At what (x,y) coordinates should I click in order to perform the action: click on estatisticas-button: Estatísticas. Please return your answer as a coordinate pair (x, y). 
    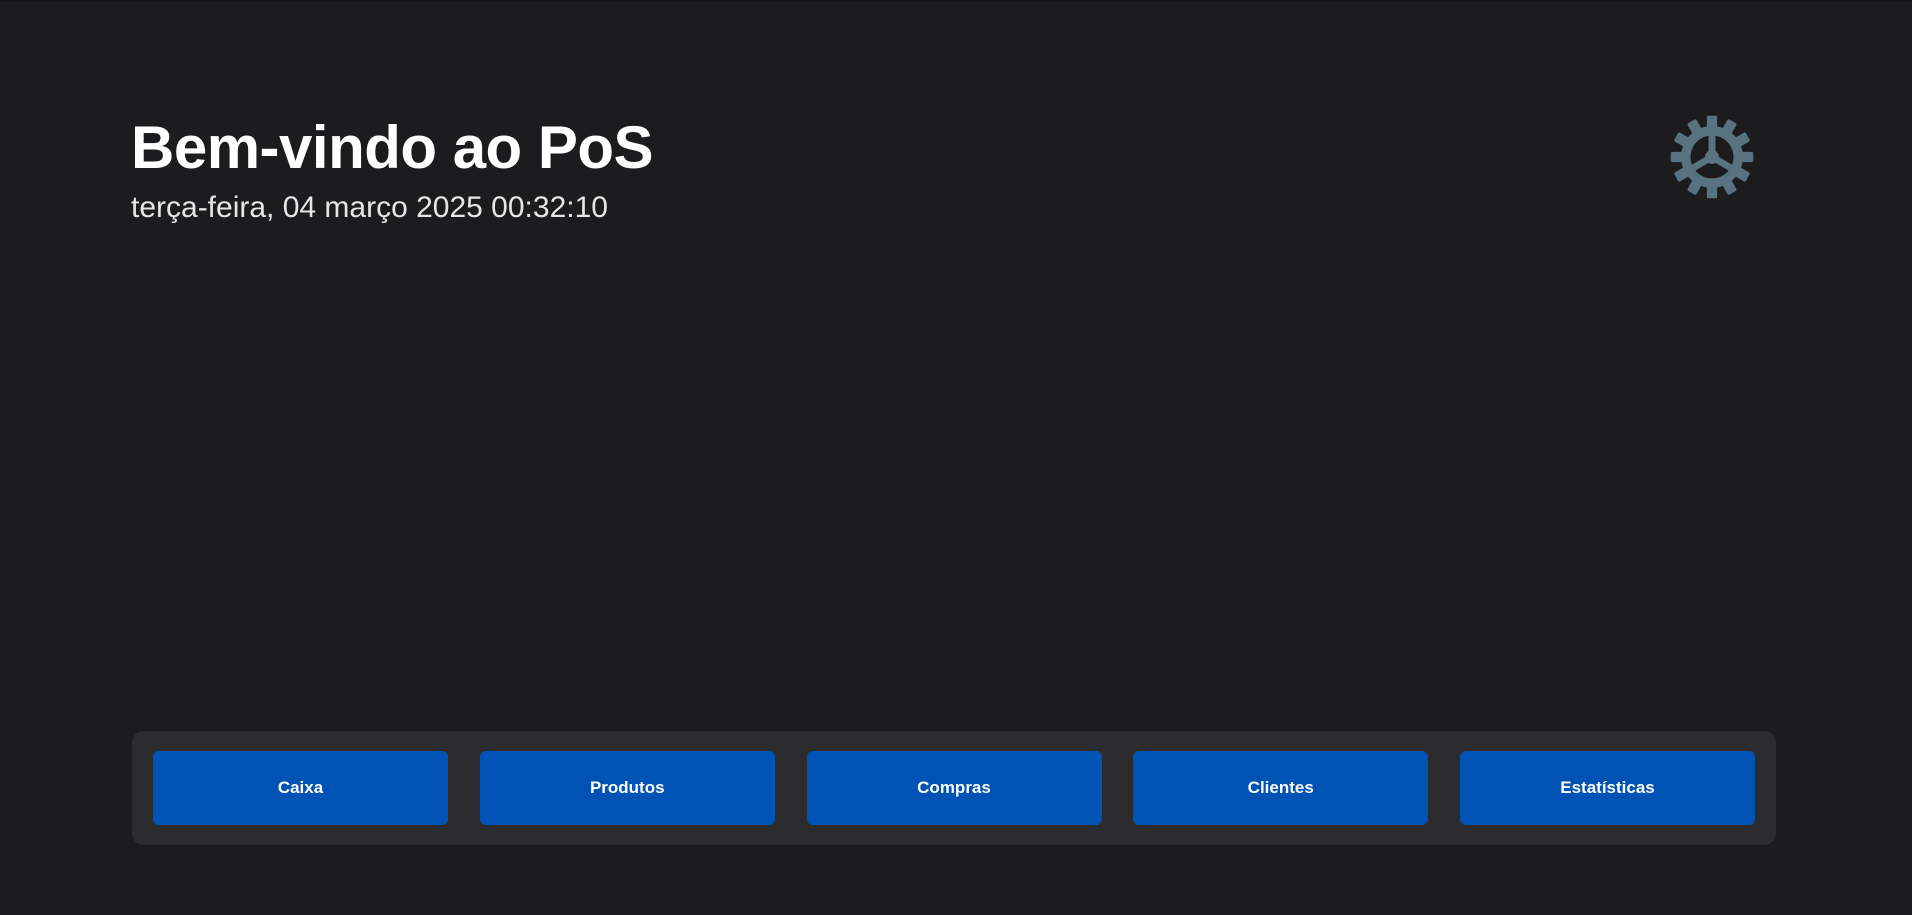
    Looking at the image, I should click on (1607, 788).